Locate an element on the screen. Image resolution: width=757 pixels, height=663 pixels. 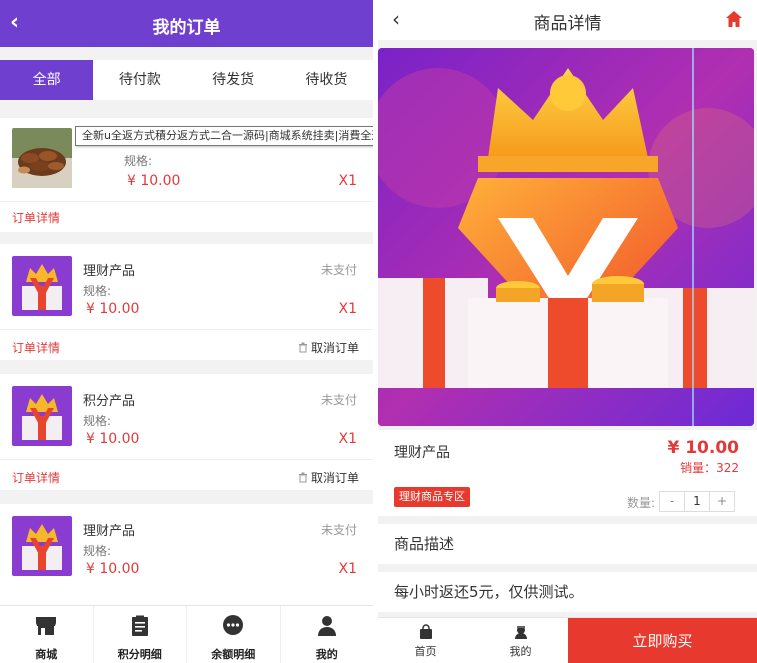
nav-label: 余额明细 is located at coordinates (233, 654).